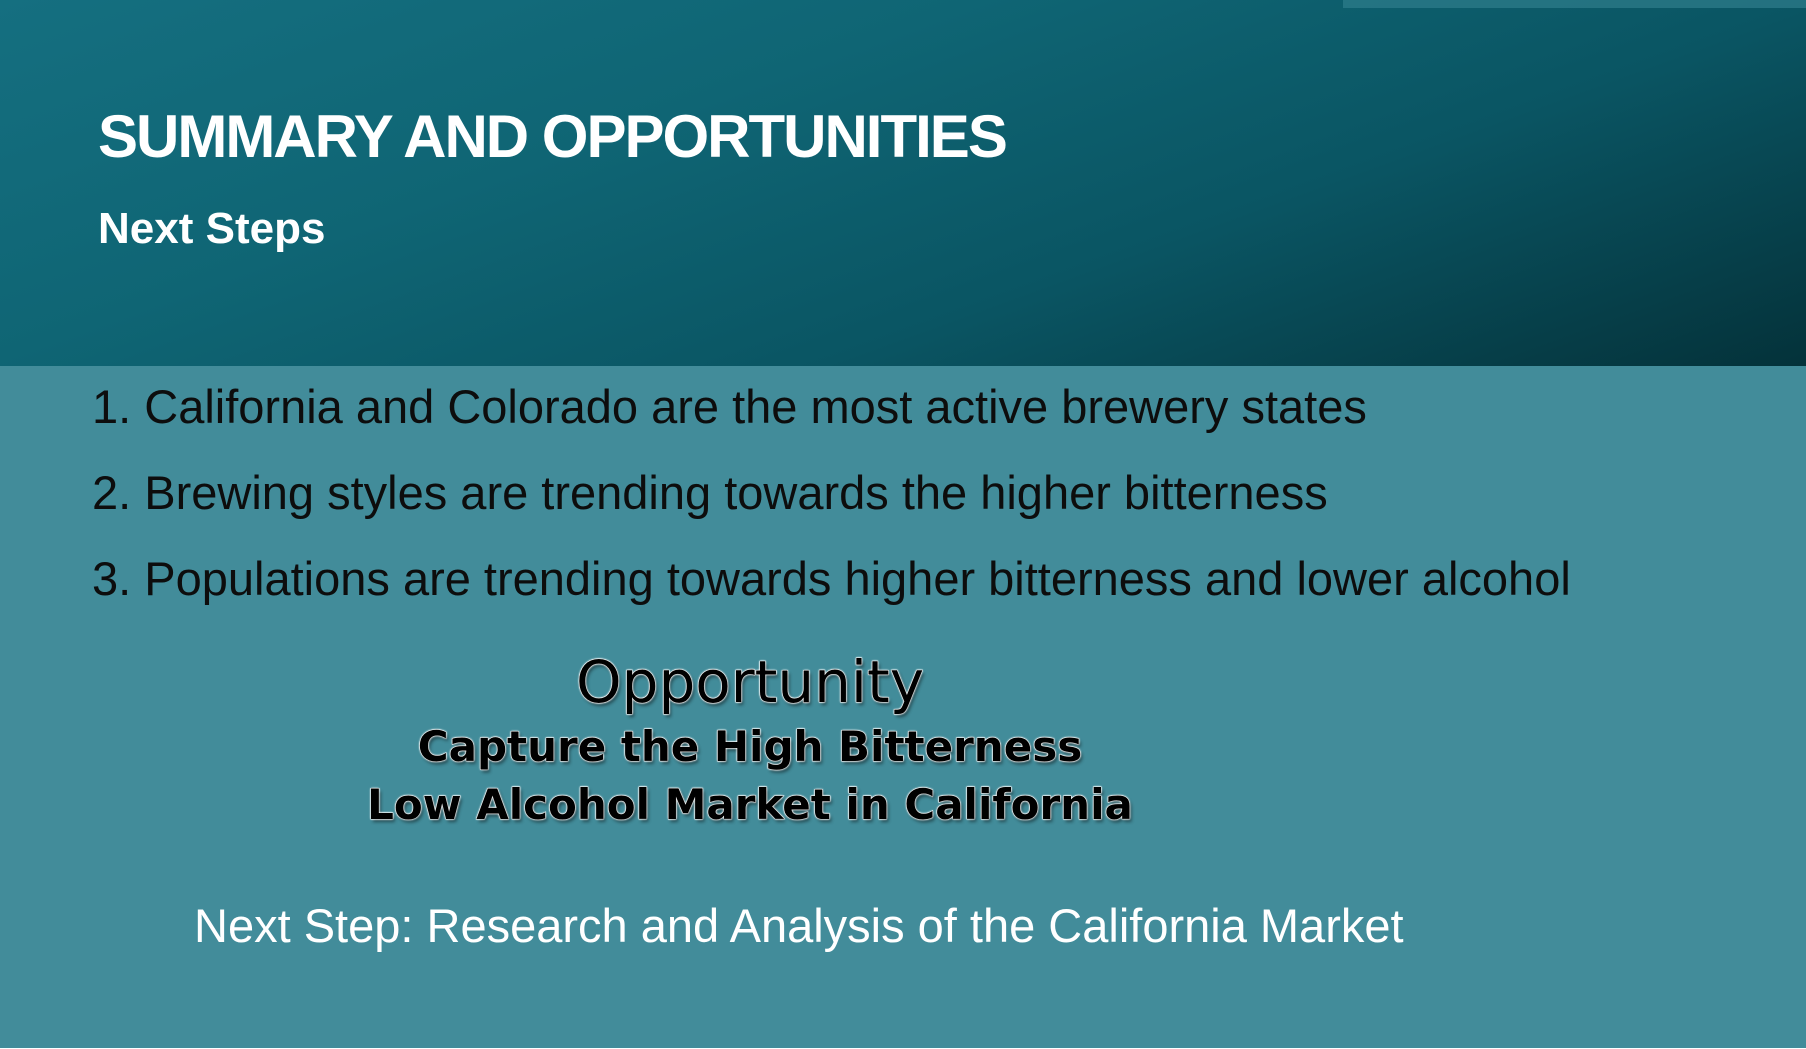  Describe the element at coordinates (750, 805) in the screenshot. I see `opportunity-line-2: Low Alcohol Market in California` at that location.